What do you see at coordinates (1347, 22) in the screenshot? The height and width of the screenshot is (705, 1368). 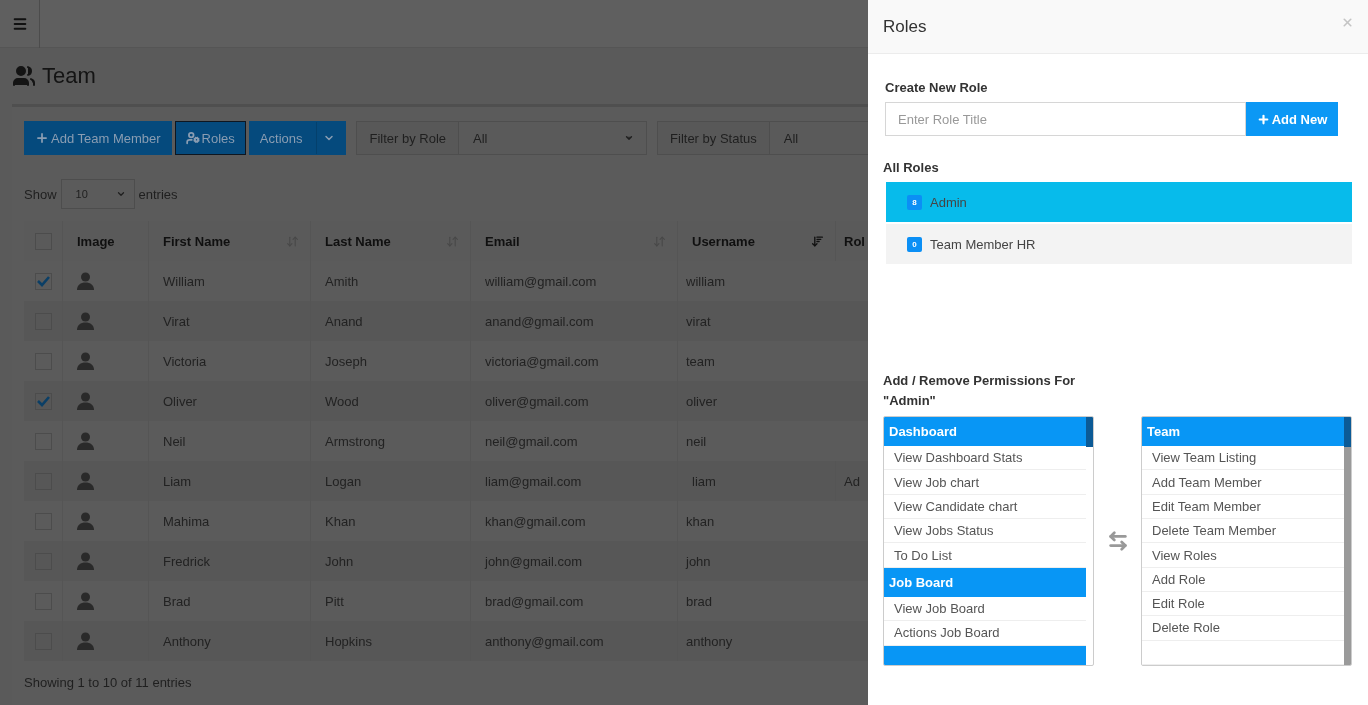 I see `close-button` at bounding box center [1347, 22].